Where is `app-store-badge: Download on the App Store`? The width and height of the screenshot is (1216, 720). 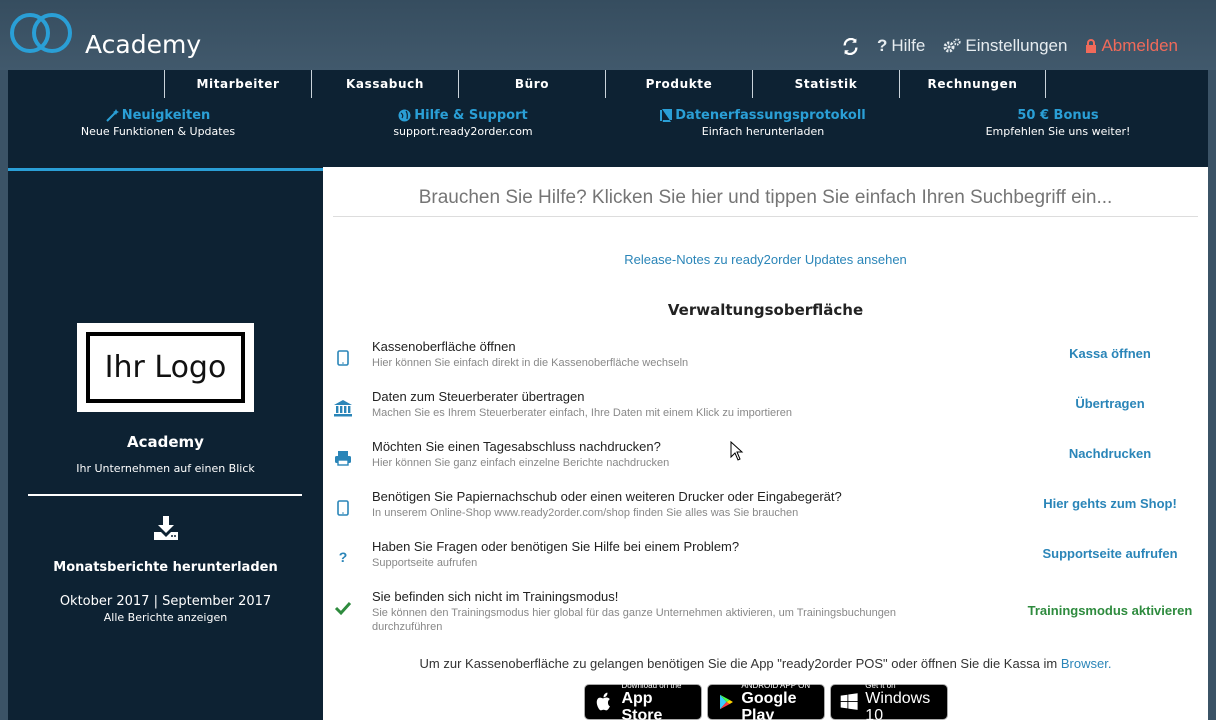
app-store-badge: Download on the App Store is located at coordinates (643, 700).